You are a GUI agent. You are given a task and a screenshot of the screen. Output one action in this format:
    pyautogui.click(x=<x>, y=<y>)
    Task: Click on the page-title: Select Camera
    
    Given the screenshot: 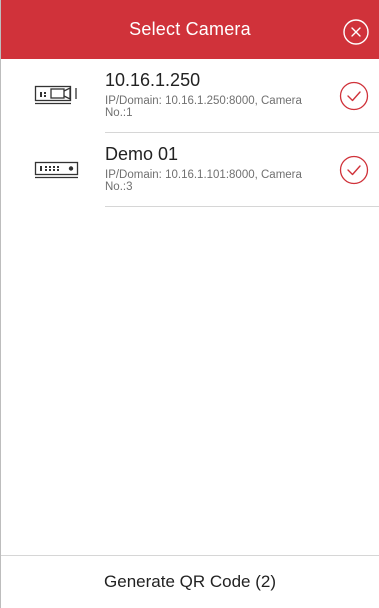 What is the action you would take?
    pyautogui.click(x=190, y=29)
    